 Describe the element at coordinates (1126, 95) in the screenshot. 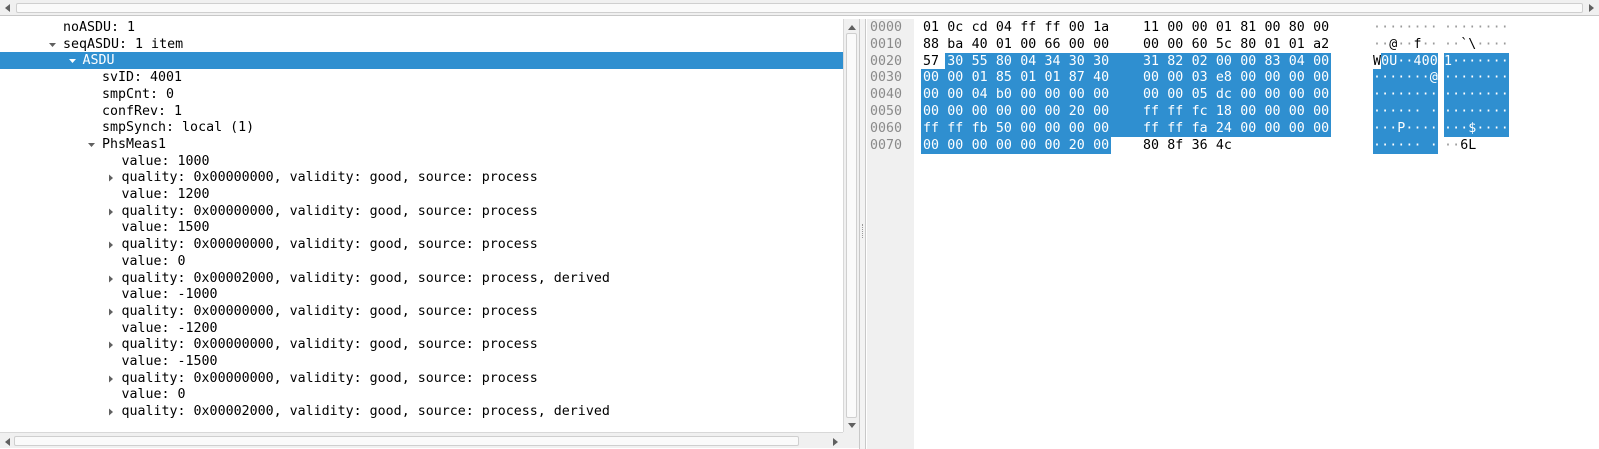

I see `selected-gap-highlight` at that location.